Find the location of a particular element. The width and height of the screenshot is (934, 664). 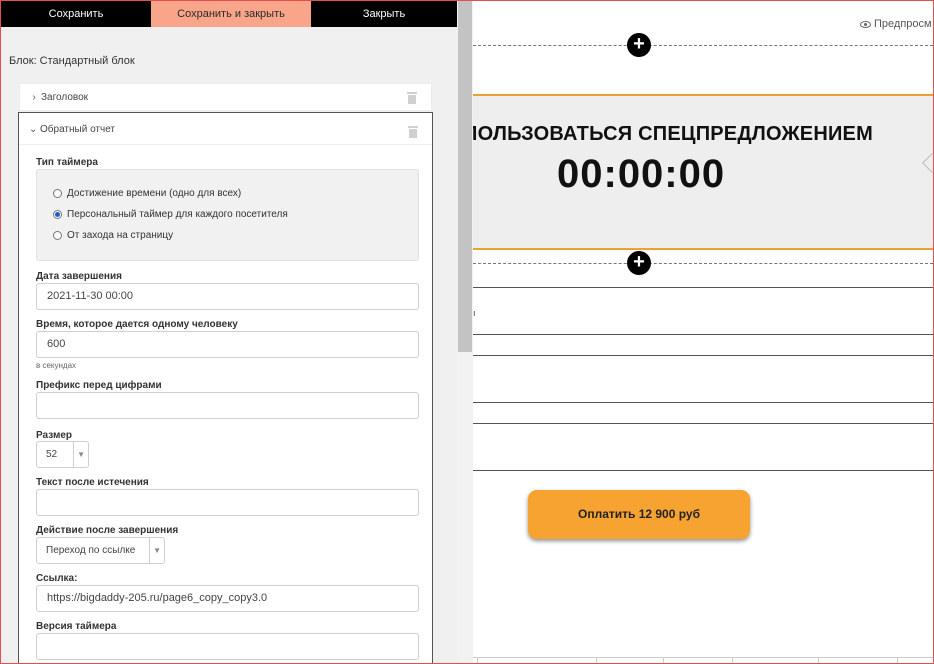

after-action-select-value: Переход по ссылке is located at coordinates (91, 550).